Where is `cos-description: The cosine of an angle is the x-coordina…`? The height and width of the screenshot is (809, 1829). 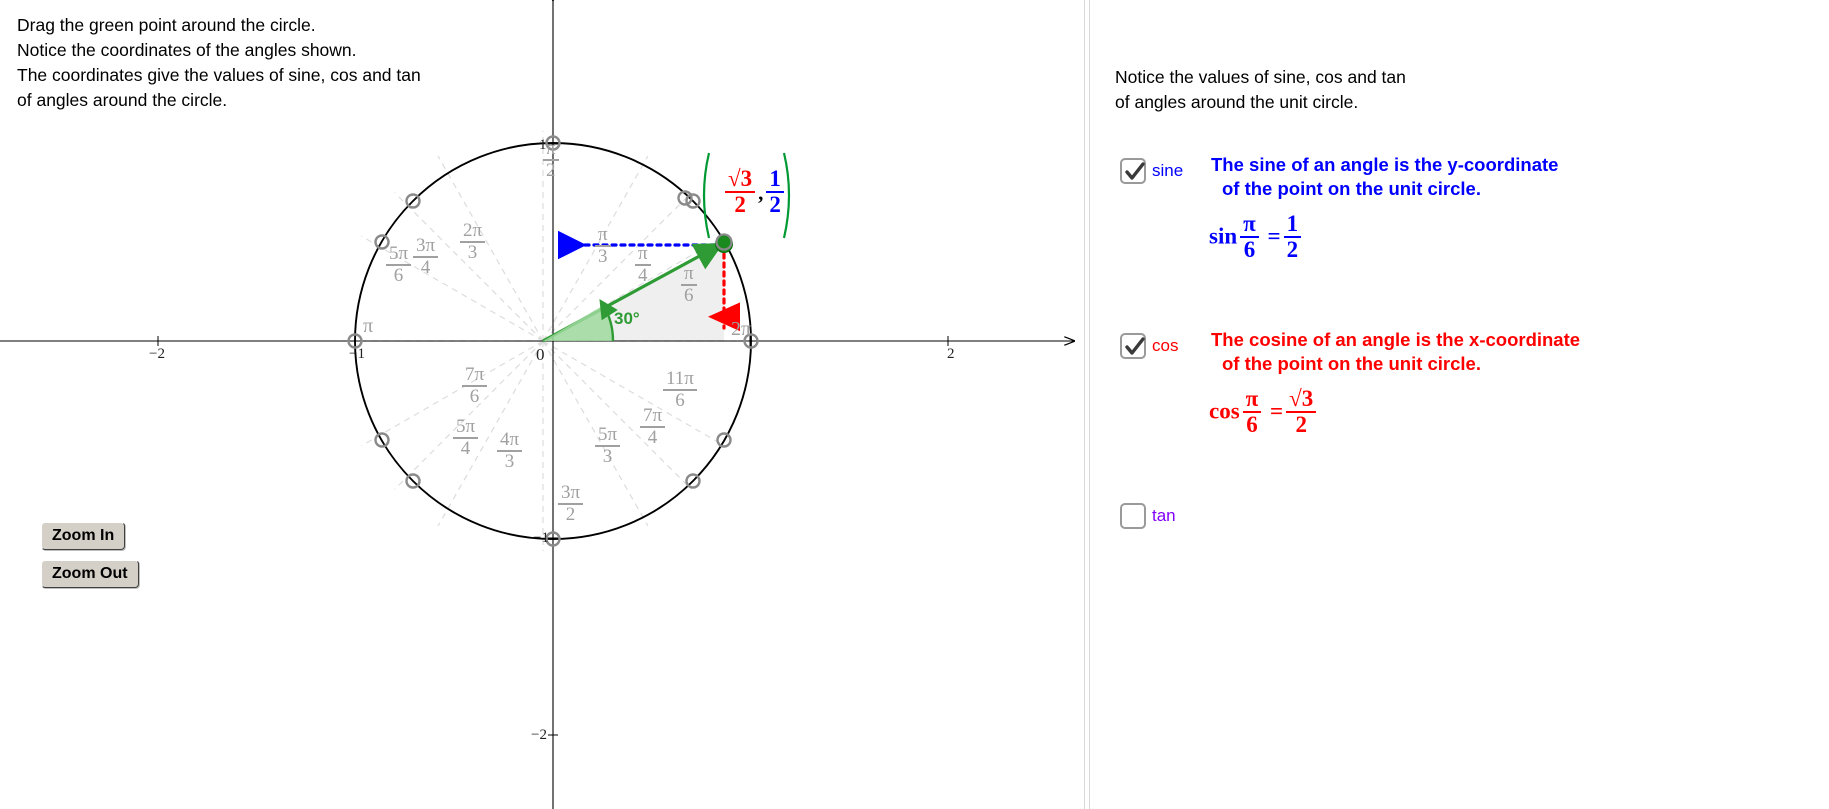 cos-description: The cosine of an angle is the x-coordina… is located at coordinates (1395, 352).